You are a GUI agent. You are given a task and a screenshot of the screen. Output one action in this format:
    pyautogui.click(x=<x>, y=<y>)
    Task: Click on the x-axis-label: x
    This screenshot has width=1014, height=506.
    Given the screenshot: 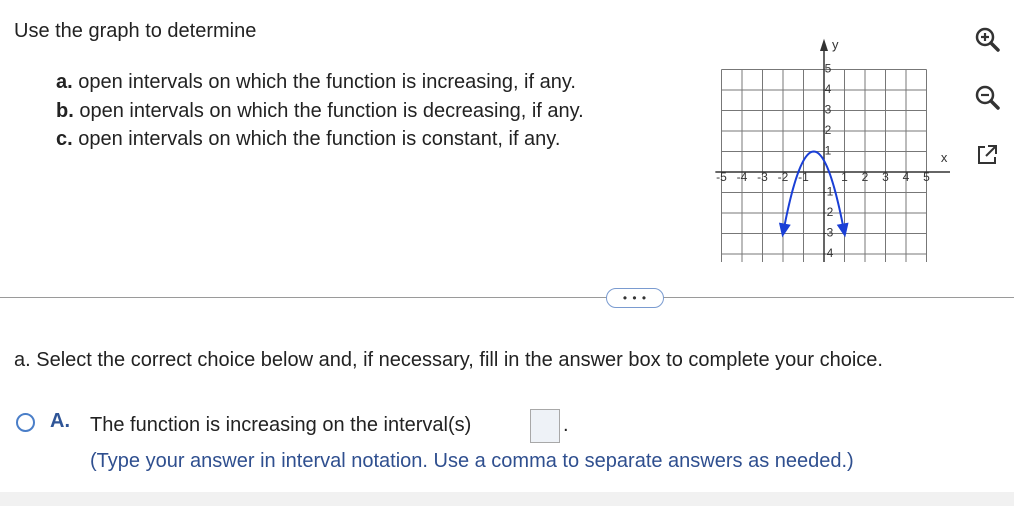 What is the action you would take?
    pyautogui.click(x=944, y=157)
    